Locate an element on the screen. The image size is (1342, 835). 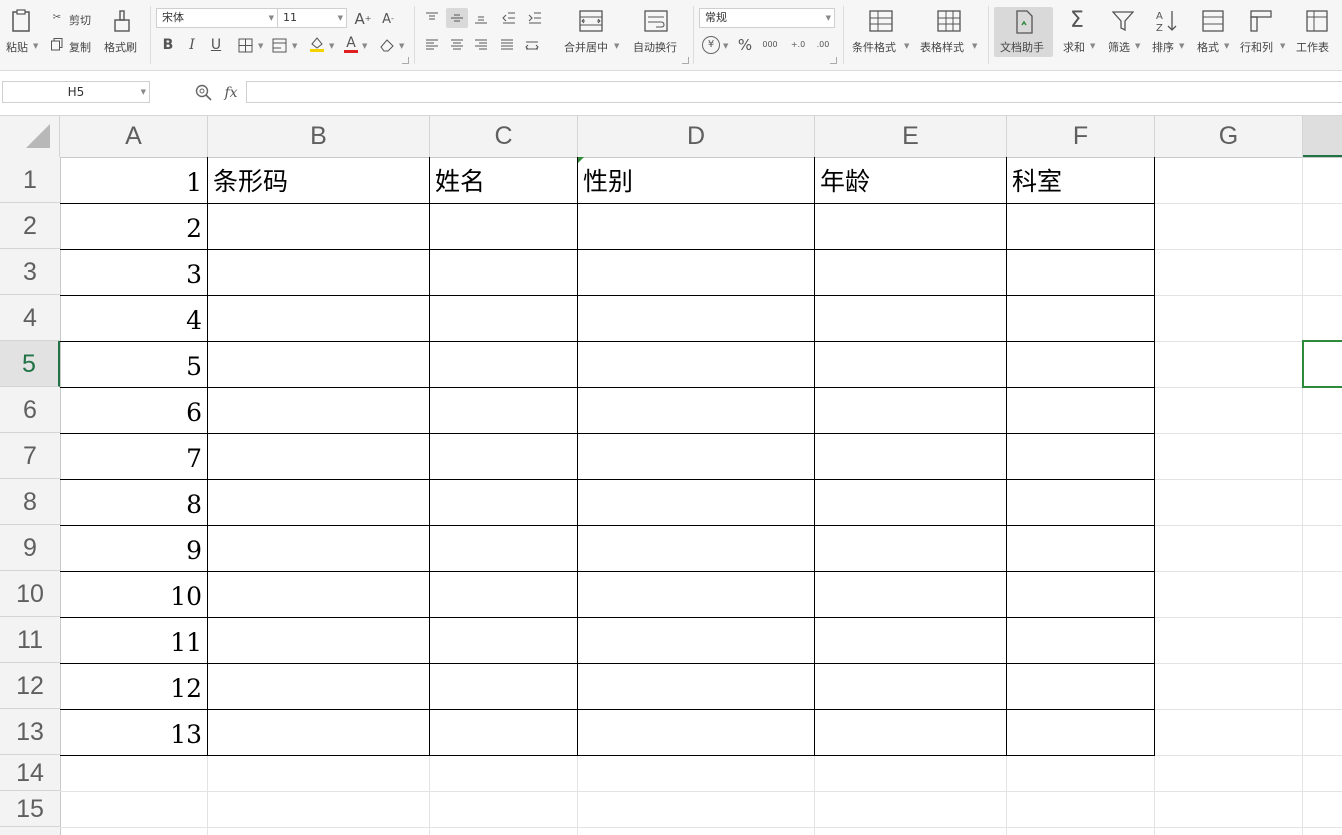
row-header: 1 is located at coordinates (30, 180).